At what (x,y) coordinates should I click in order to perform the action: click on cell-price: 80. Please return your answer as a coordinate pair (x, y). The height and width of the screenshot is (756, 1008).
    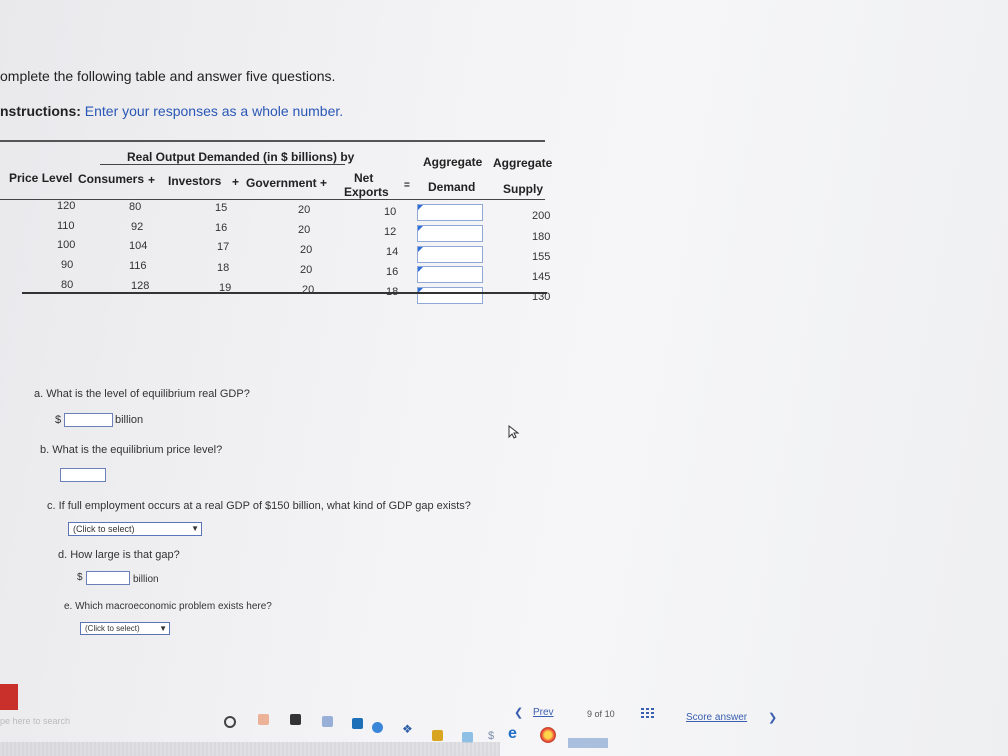
    Looking at the image, I should click on (67, 285).